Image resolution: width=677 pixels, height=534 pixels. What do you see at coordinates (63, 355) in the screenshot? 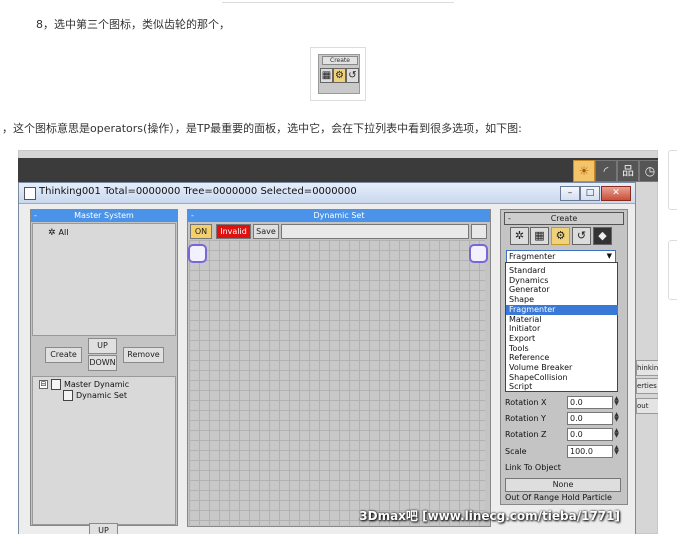
I see `create-button: Create` at bounding box center [63, 355].